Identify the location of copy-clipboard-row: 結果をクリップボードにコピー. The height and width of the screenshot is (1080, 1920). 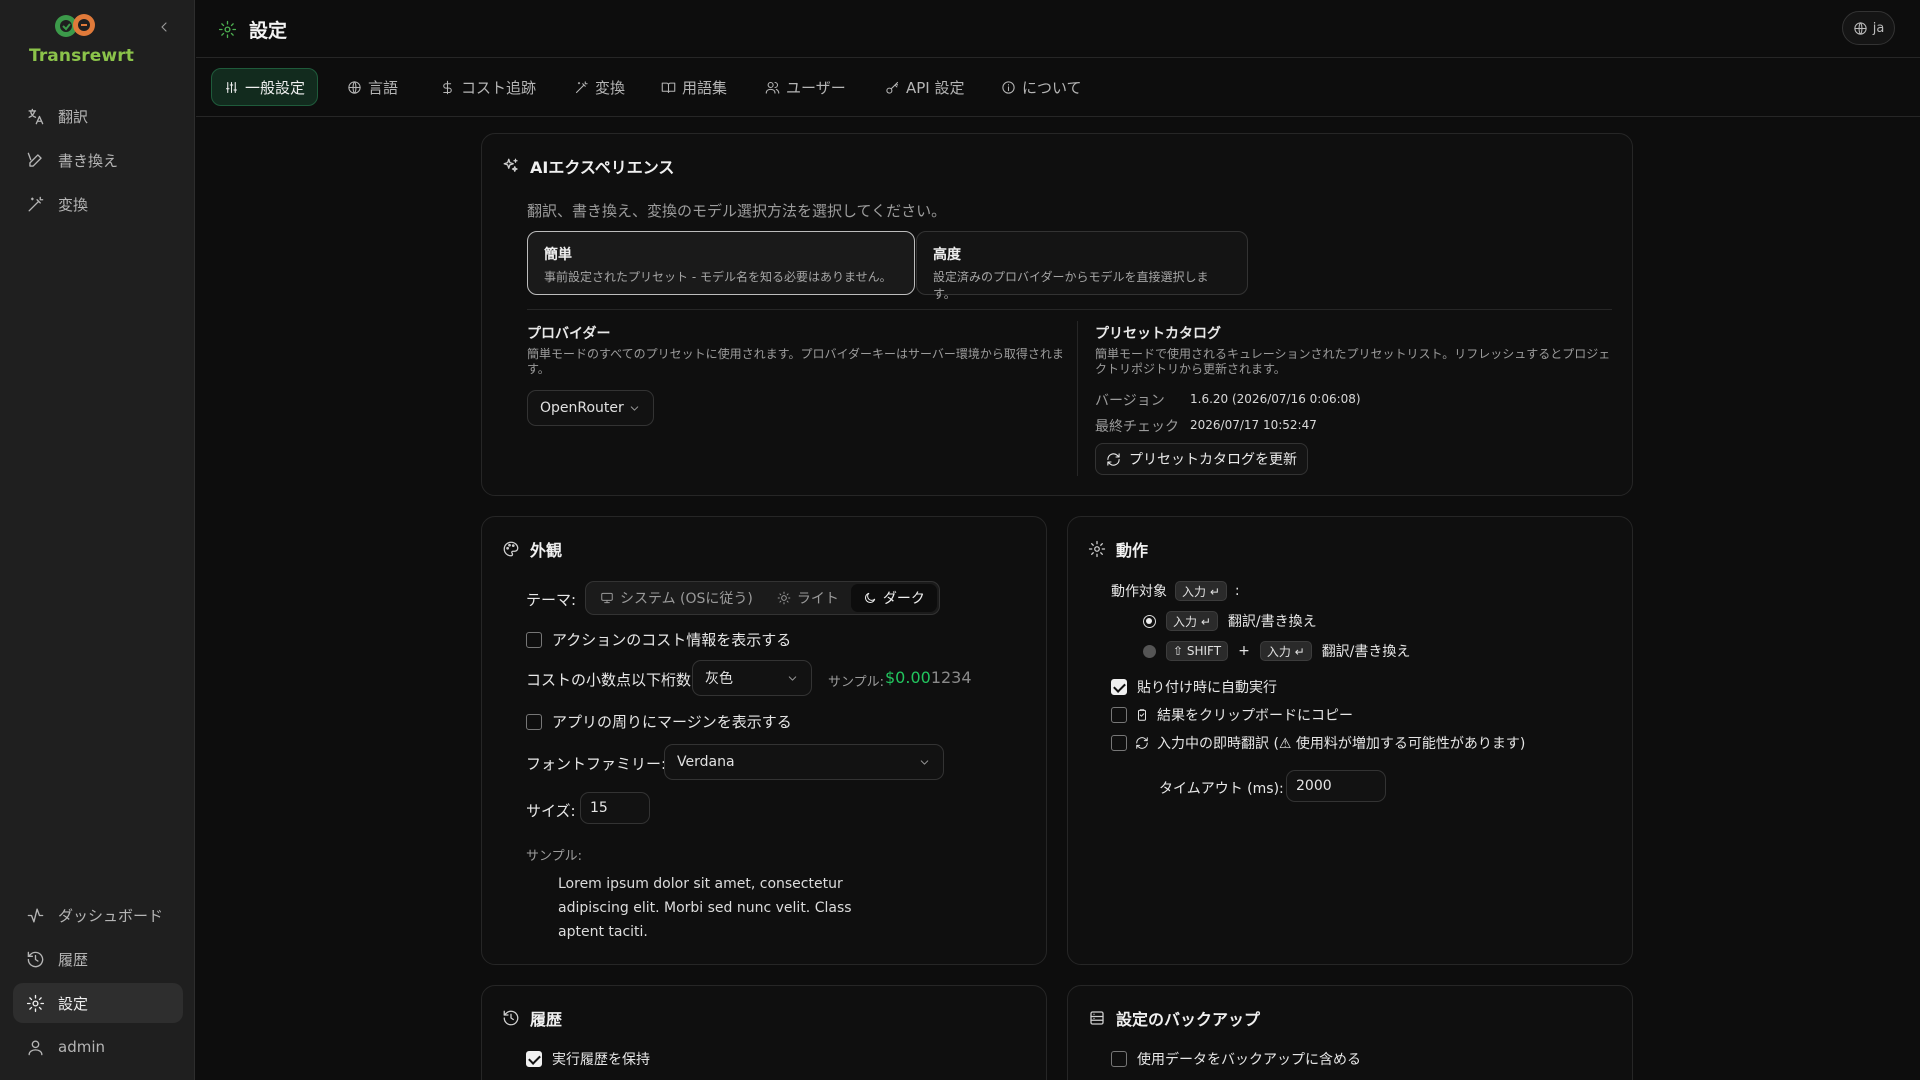
(1232, 715).